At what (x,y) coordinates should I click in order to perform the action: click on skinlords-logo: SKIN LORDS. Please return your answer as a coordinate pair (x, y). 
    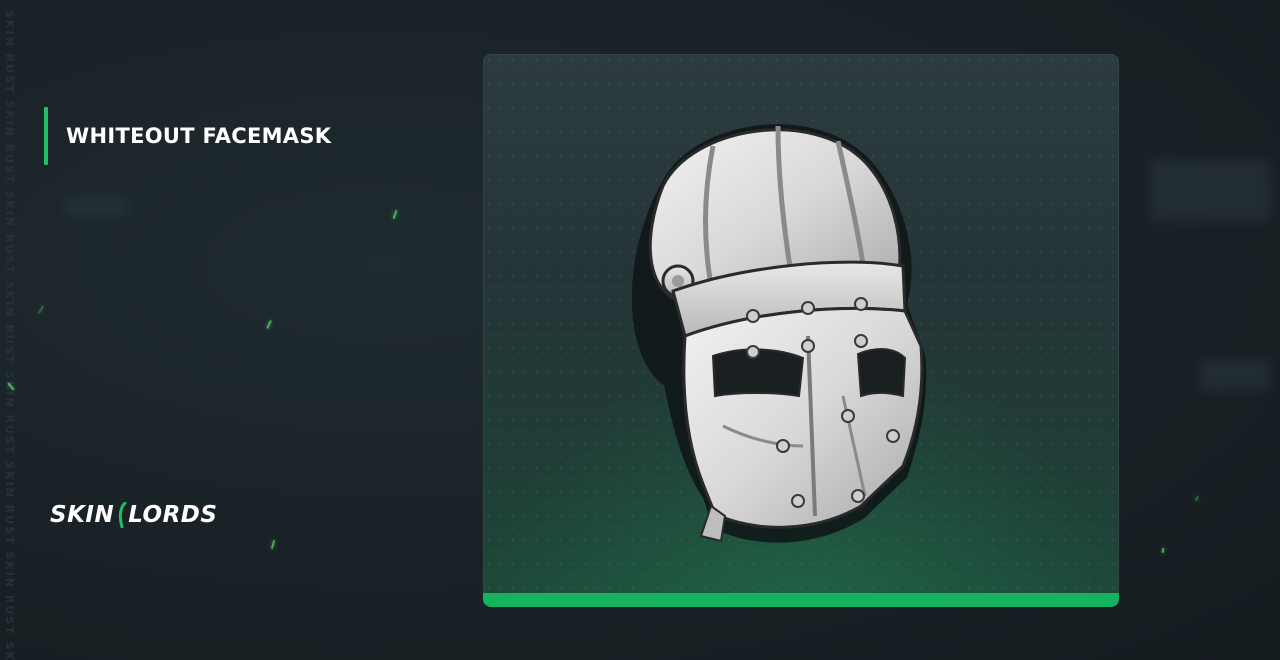
    Looking at the image, I should click on (133, 515).